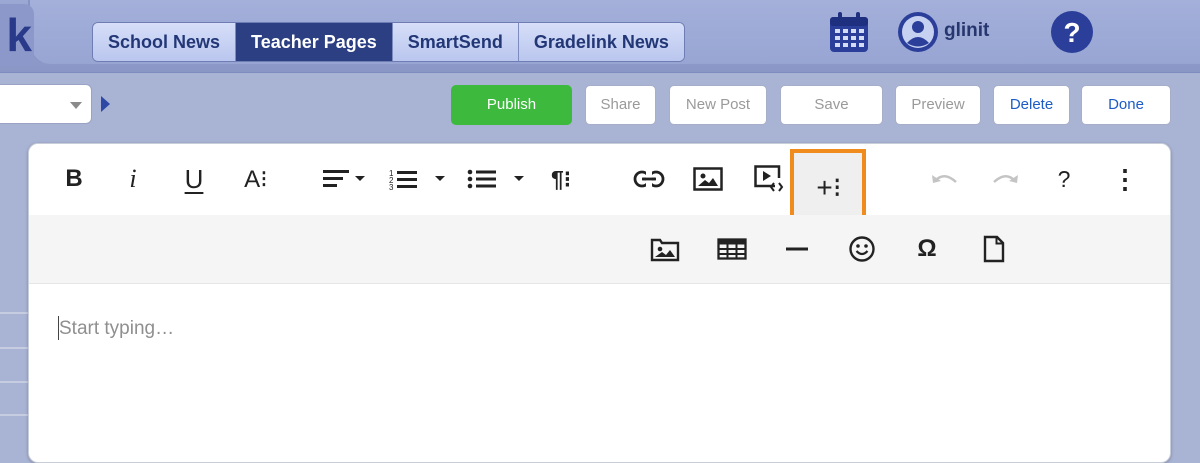  What do you see at coordinates (74, 179) in the screenshot?
I see `bold-button: B` at bounding box center [74, 179].